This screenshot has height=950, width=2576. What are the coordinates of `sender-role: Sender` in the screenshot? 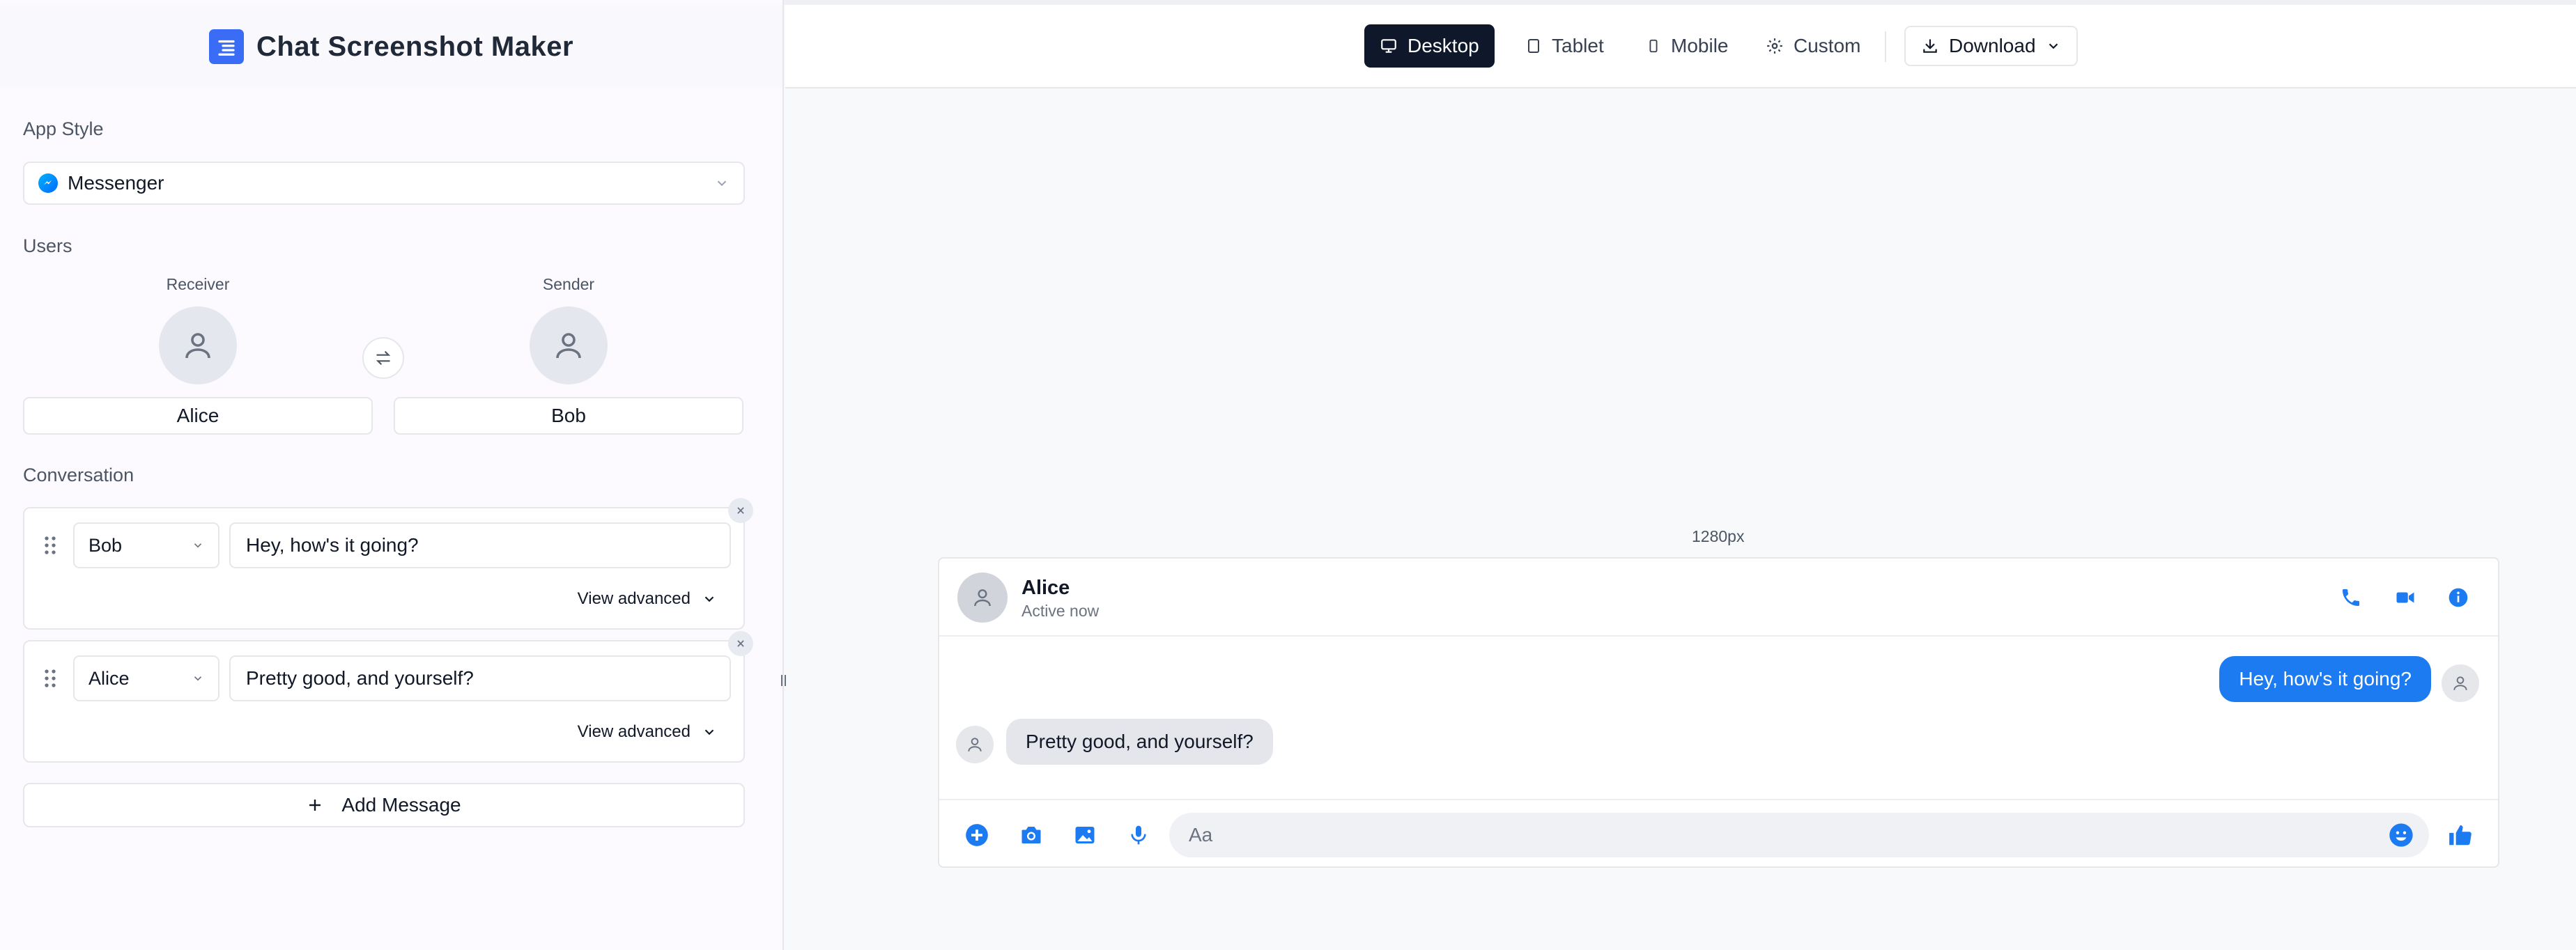 It's located at (568, 284).